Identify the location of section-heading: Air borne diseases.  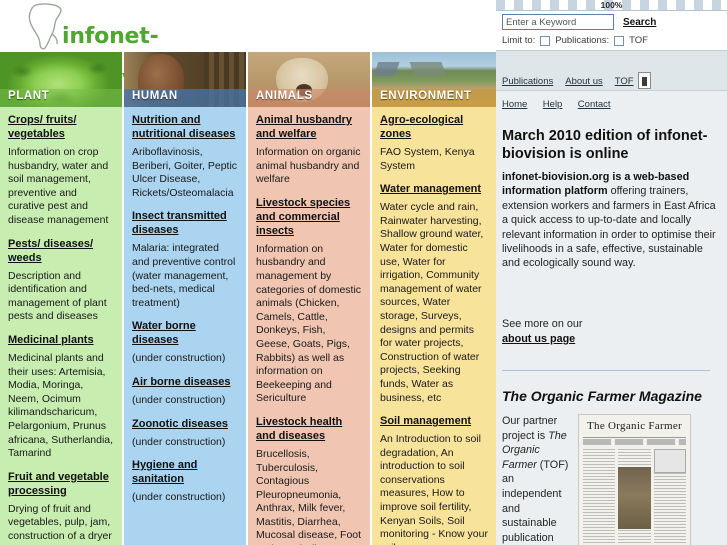
(185, 382).